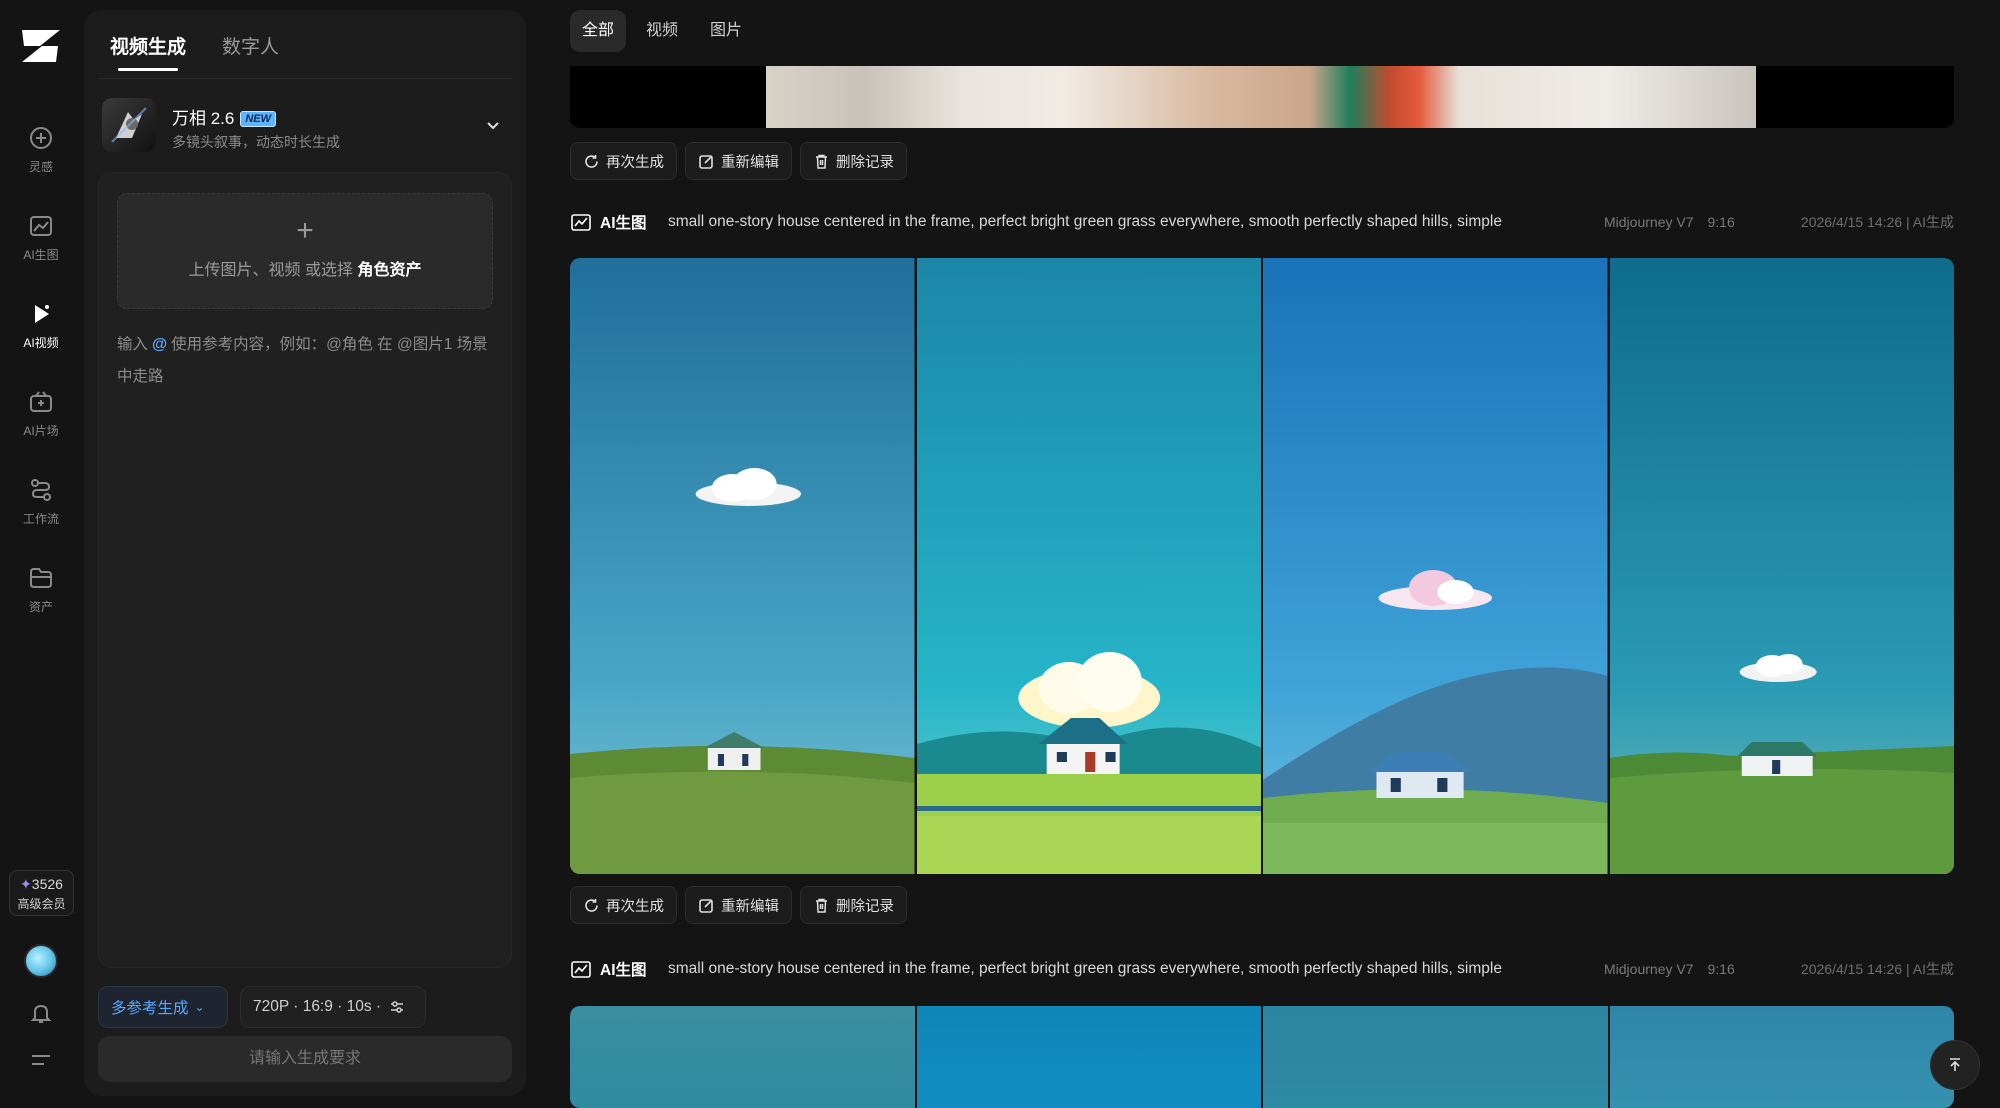  What do you see at coordinates (256, 142) in the screenshot?
I see `model-description: 多镜头叙事，动态时长生成` at bounding box center [256, 142].